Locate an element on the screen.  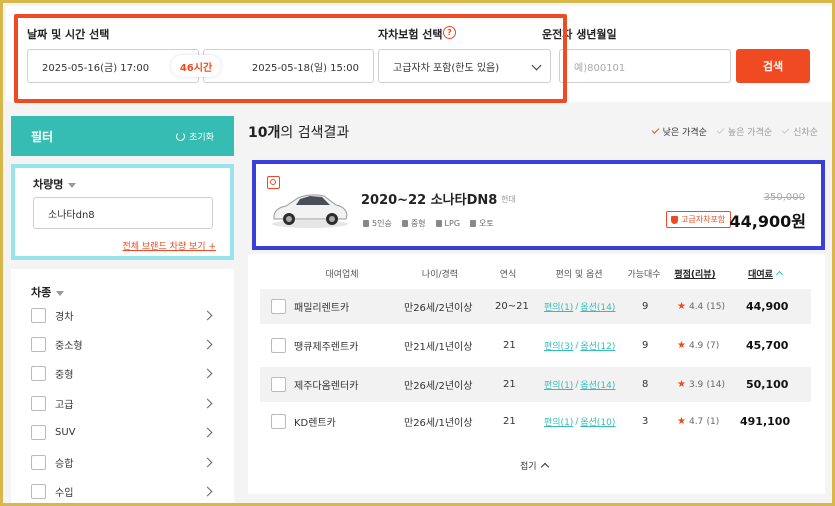
convenience-link: 편의(3) is located at coordinates (558, 345).